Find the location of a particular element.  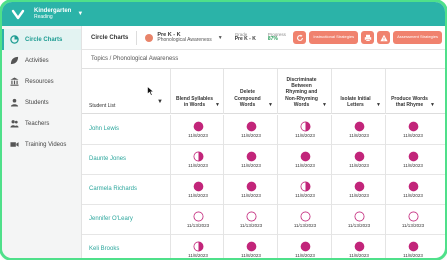

refresh-button is located at coordinates (300, 37).